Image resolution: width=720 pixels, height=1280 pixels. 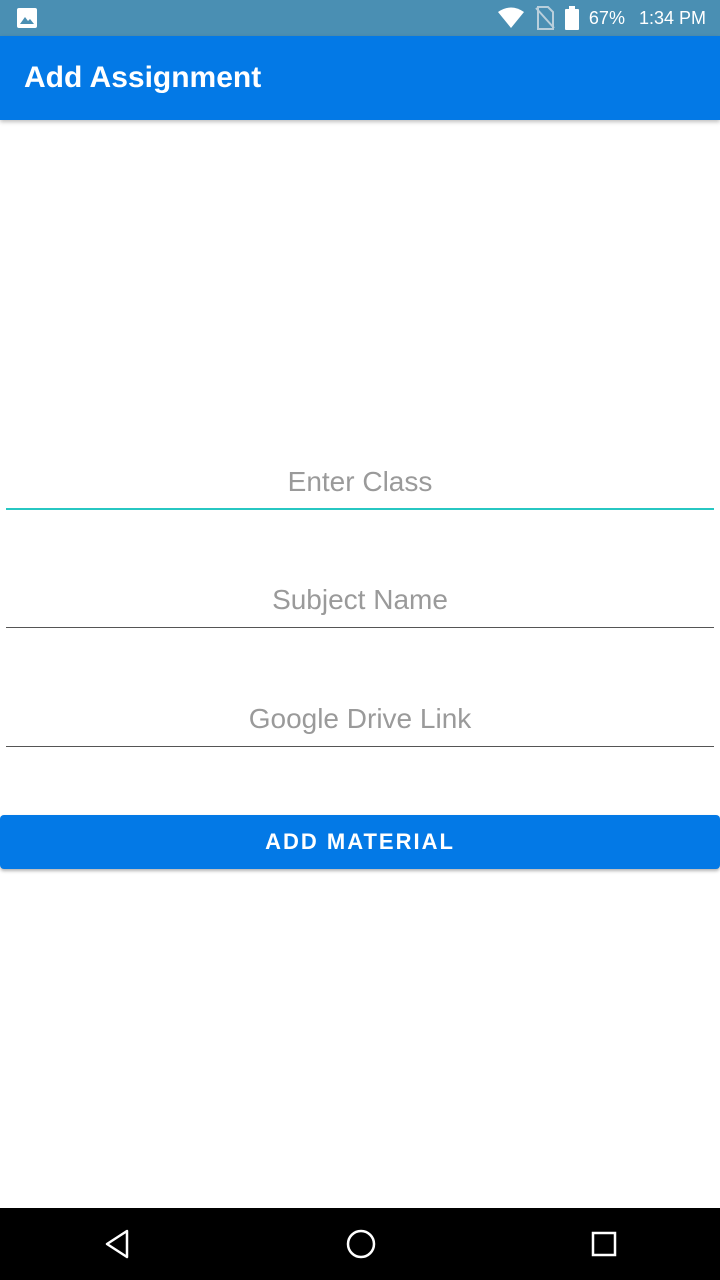 I want to click on page-title: Add Assignment, so click(x=143, y=77).